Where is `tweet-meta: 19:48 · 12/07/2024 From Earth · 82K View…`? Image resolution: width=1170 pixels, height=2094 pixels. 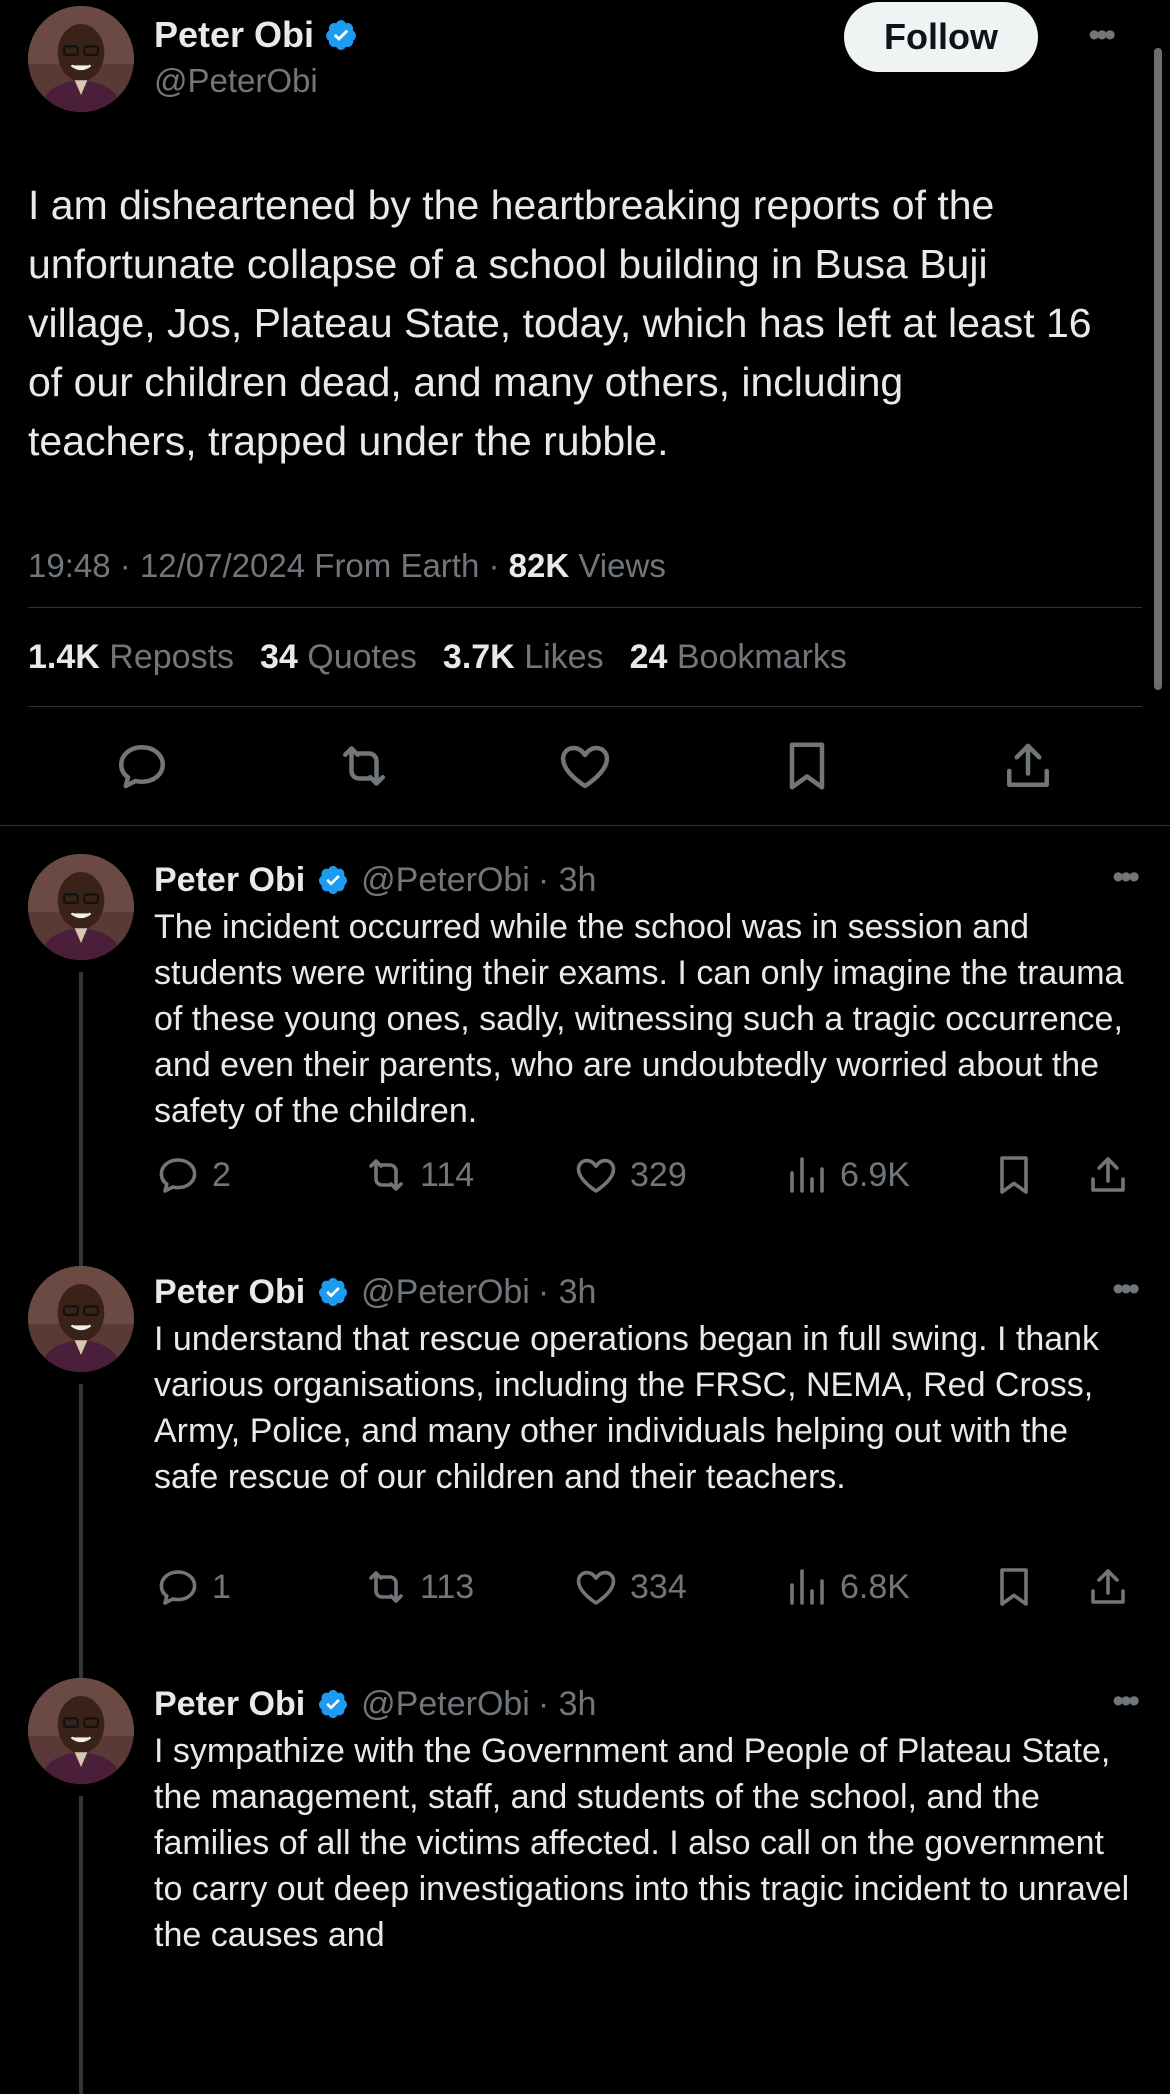
tweet-meta: 19:48 · 12/07/2024 From Earth · 82K View… is located at coordinates (347, 565).